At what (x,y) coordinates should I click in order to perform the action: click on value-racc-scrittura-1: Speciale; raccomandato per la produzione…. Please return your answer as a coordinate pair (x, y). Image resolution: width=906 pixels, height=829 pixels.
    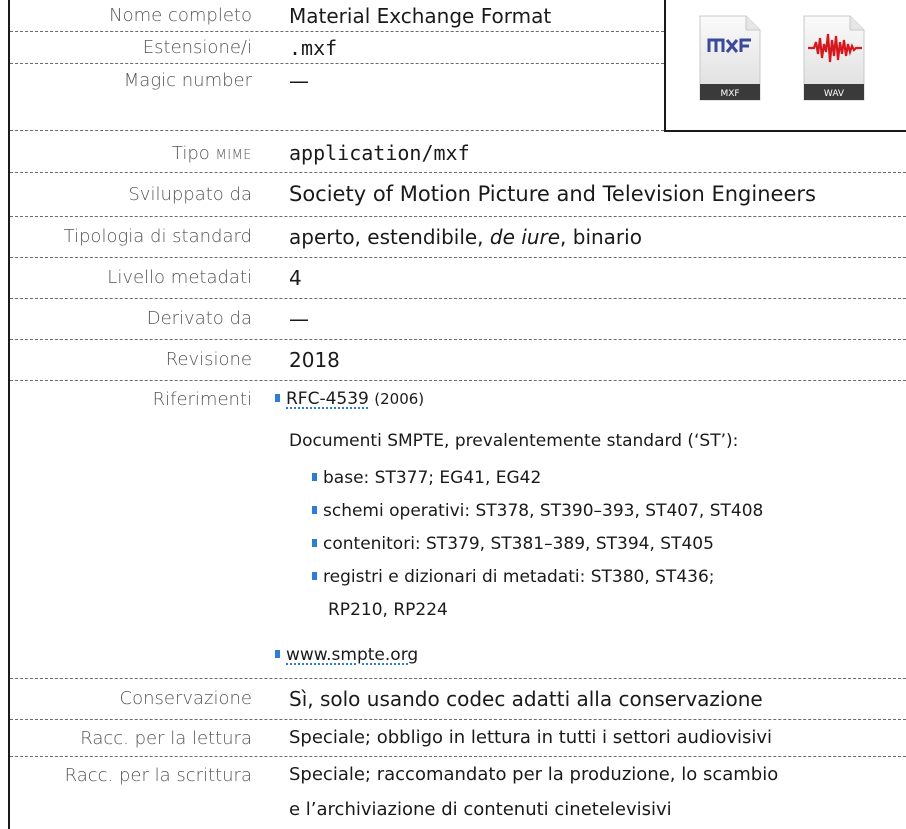
    Looking at the image, I should click on (534, 774).